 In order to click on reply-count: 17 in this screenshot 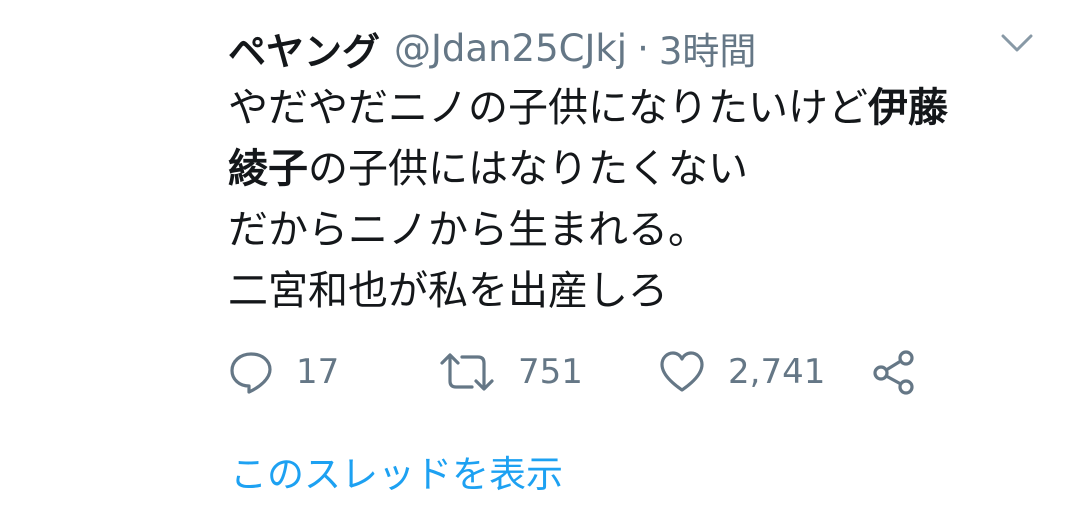, I will do `click(318, 372)`.